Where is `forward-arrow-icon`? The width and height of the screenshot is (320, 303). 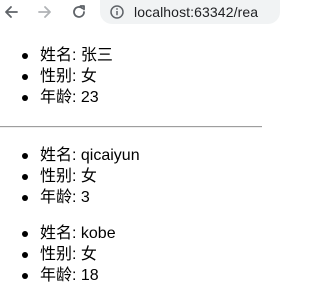
forward-arrow-icon is located at coordinates (45, 12).